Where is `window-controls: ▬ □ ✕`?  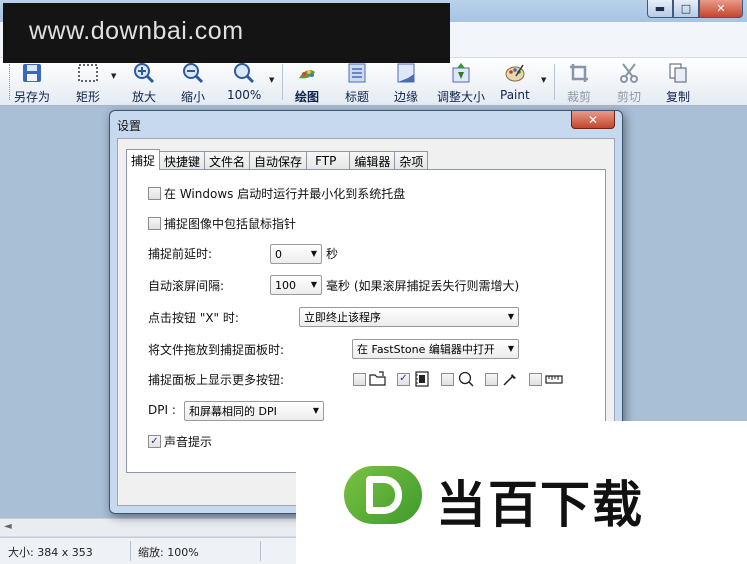 window-controls: ▬ □ ✕ is located at coordinates (695, 9).